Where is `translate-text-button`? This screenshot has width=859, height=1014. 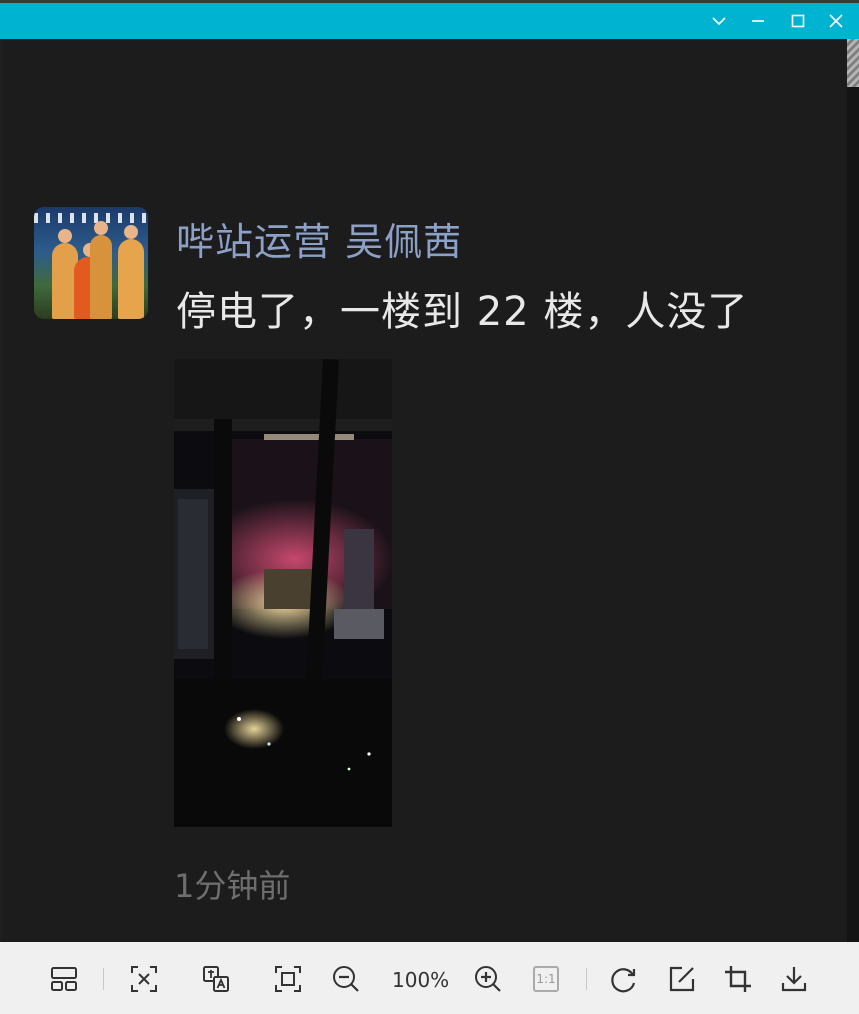
translate-text-button is located at coordinates (216, 979).